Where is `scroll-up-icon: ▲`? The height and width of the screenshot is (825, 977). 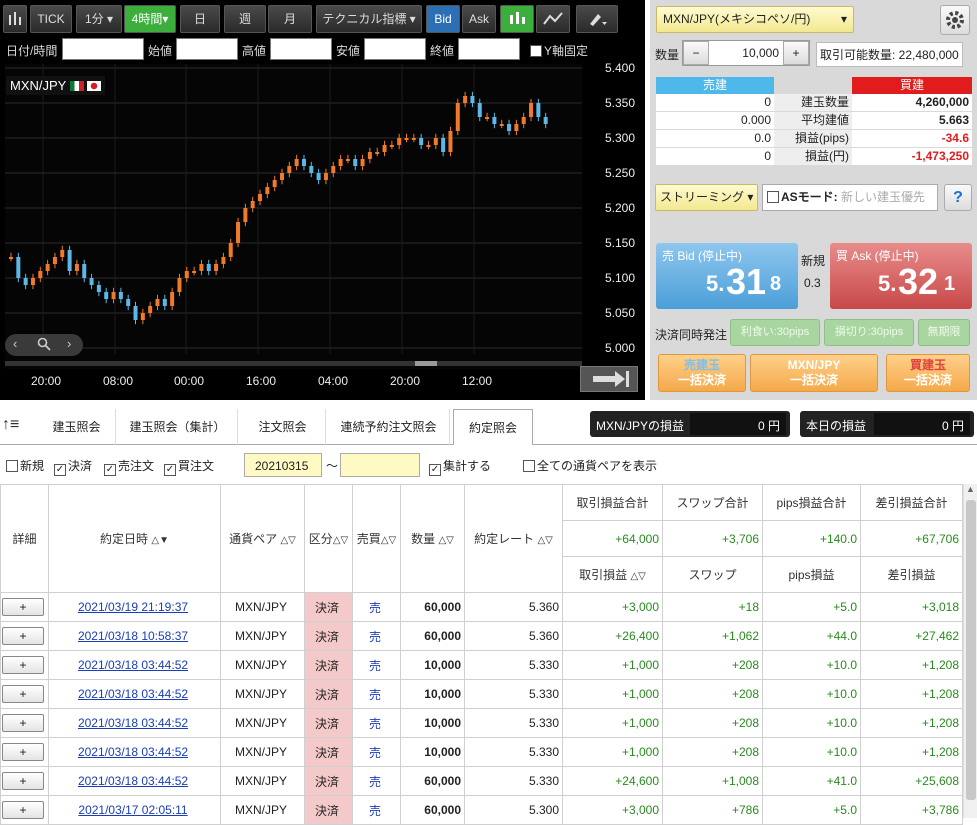 scroll-up-icon: ▲ is located at coordinates (970, 489).